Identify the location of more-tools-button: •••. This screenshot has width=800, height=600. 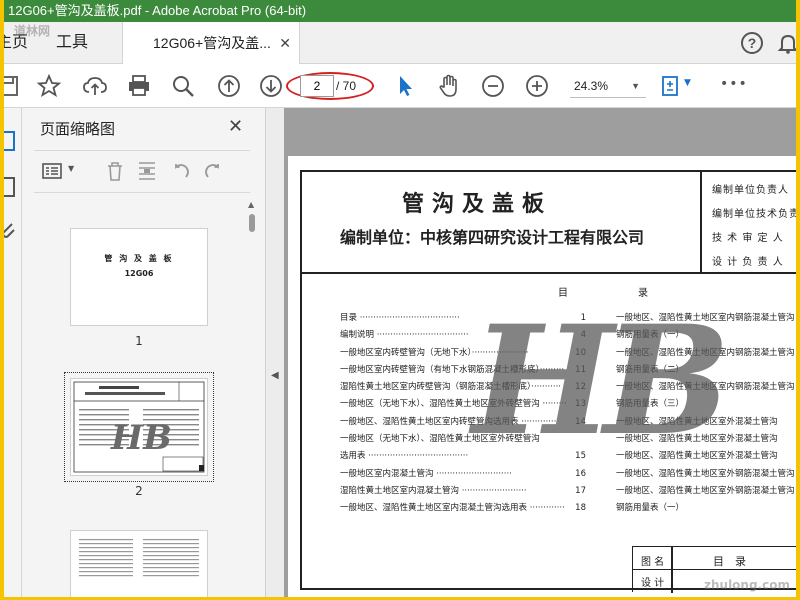
(734, 84).